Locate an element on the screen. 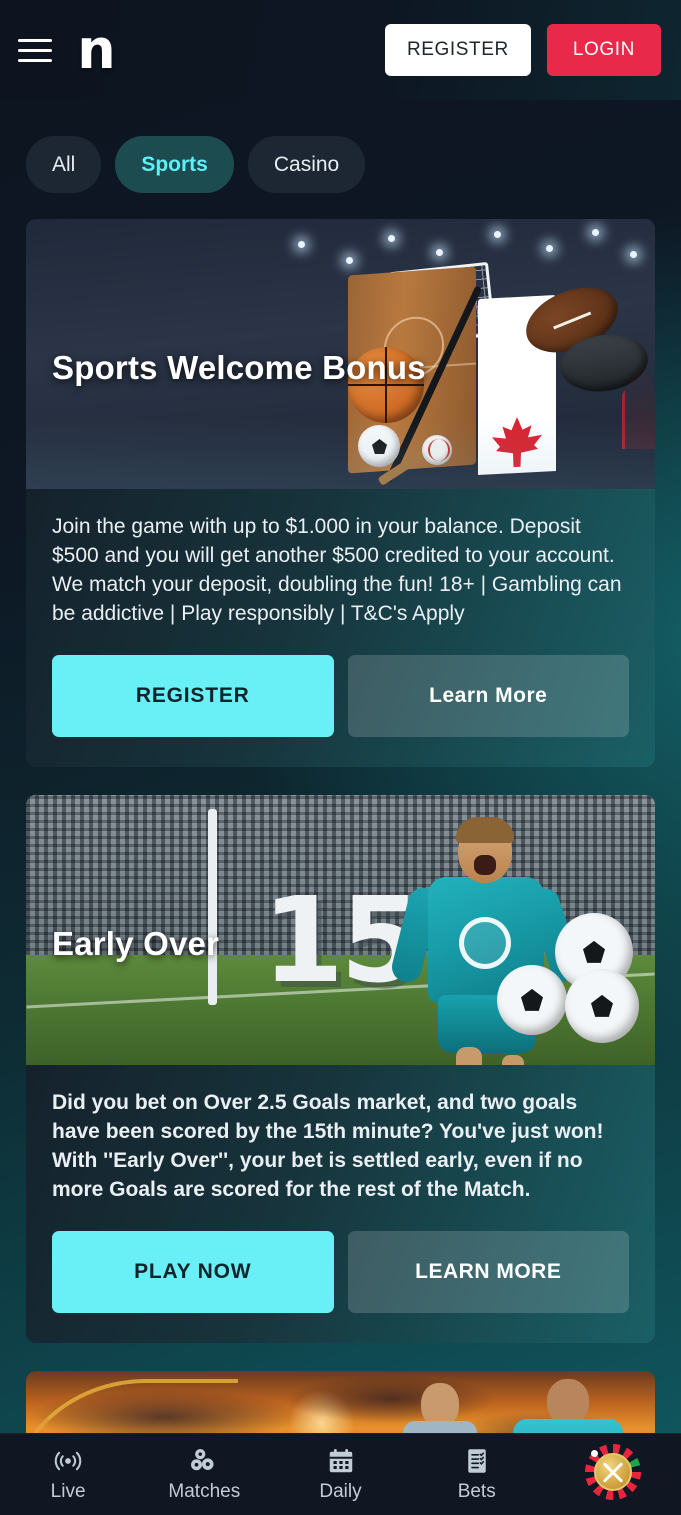 The height and width of the screenshot is (1515, 681). live-broadcast-icon is located at coordinates (68, 1461).